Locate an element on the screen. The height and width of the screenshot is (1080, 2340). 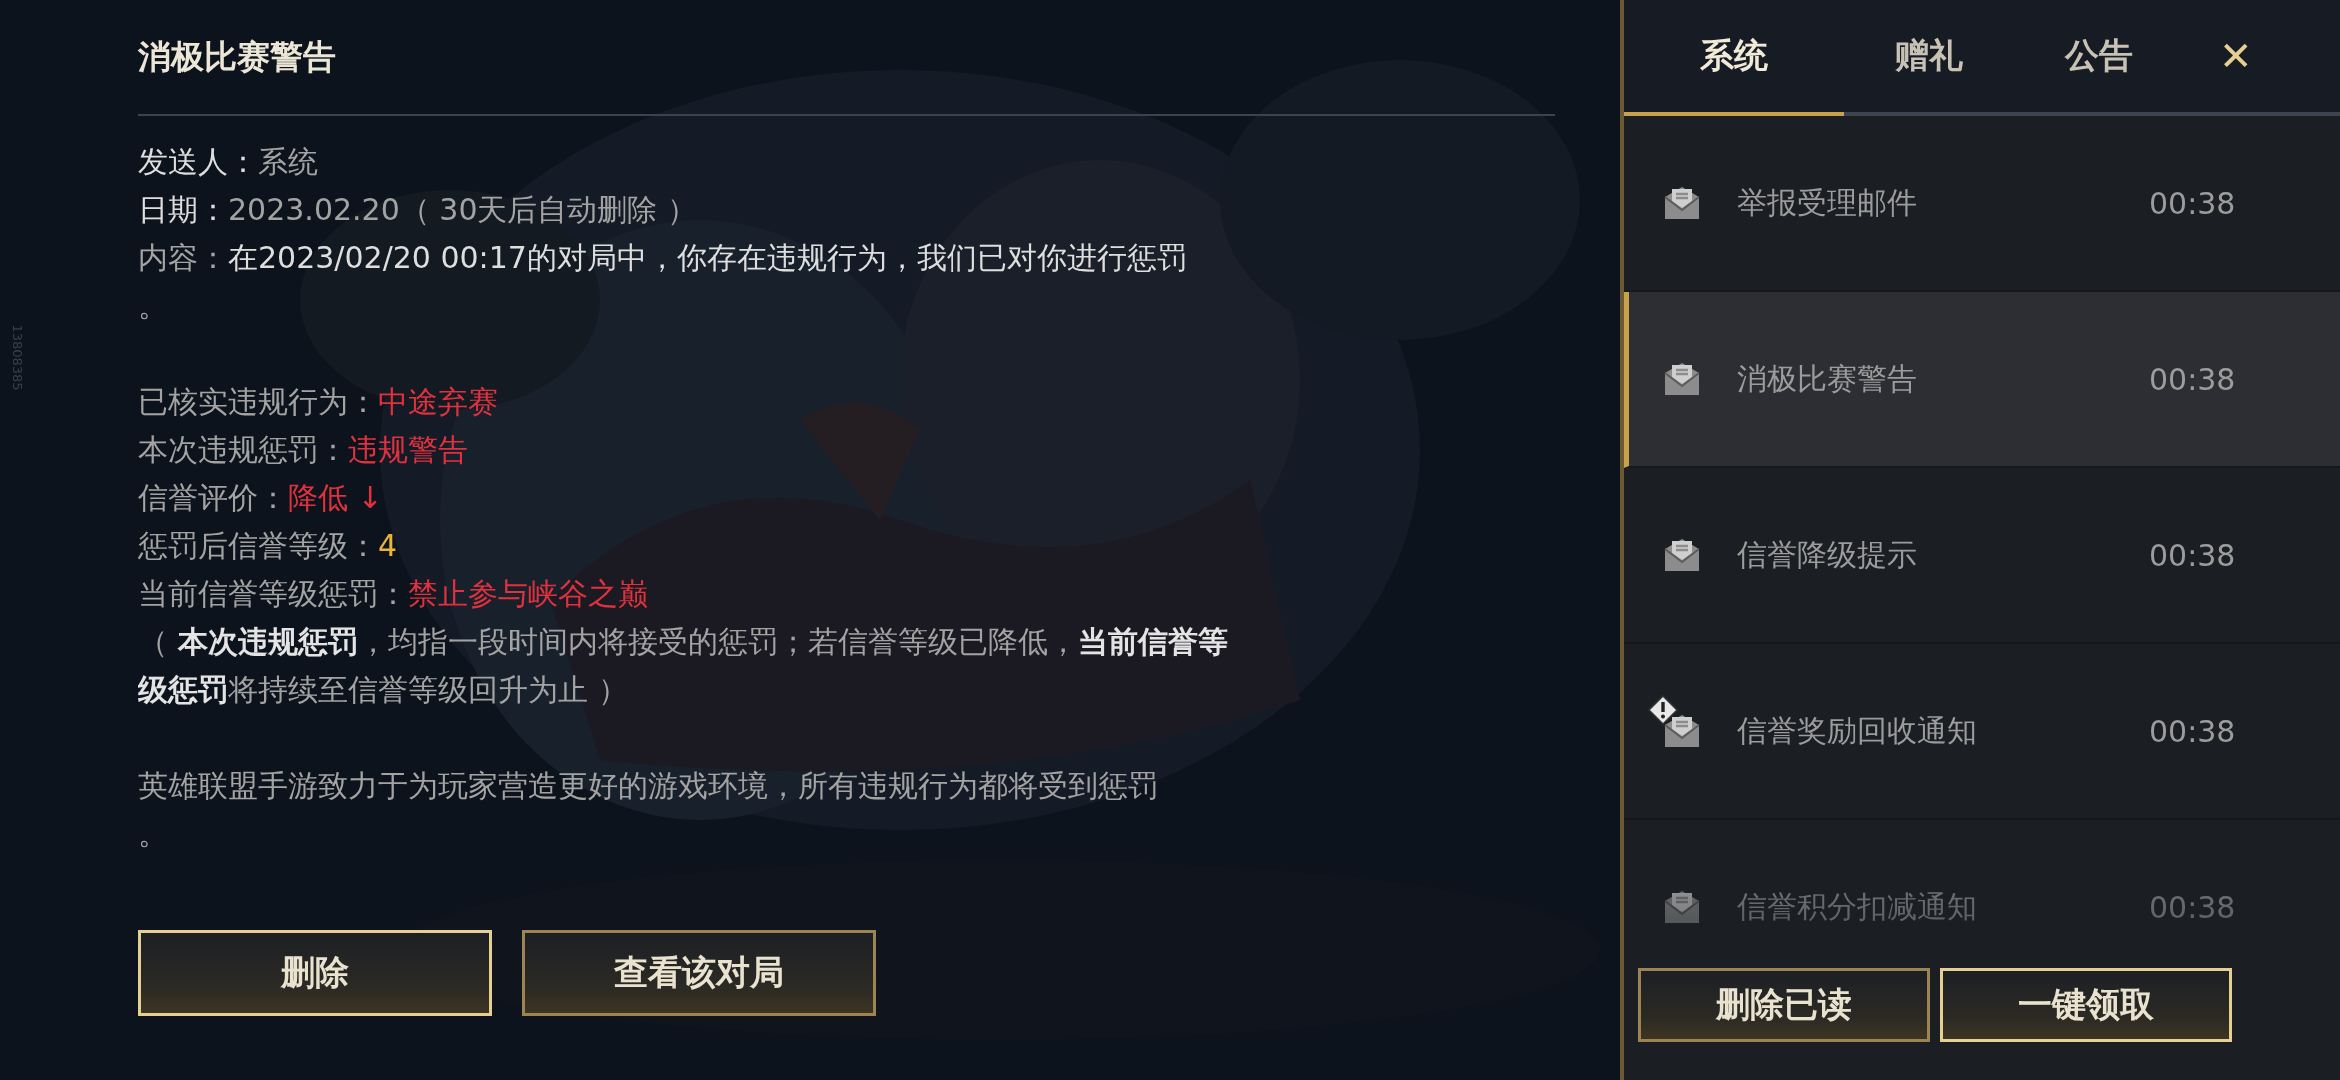
detail-text: 发送人： is located at coordinates (198, 161).